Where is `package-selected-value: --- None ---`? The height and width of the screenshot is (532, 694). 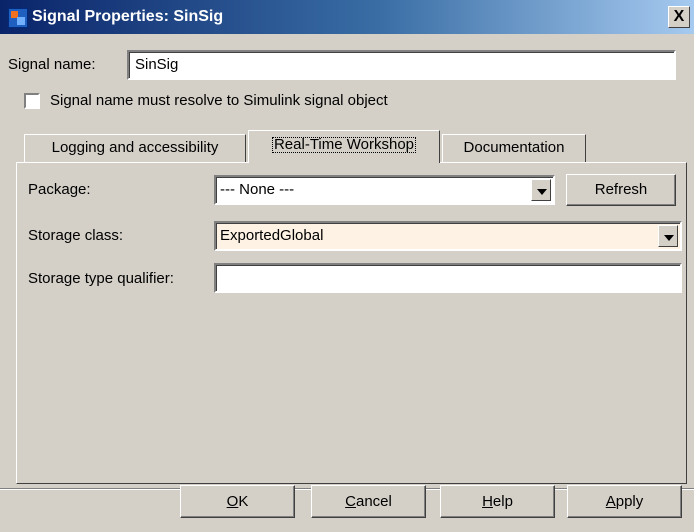 package-selected-value: --- None --- is located at coordinates (257, 189).